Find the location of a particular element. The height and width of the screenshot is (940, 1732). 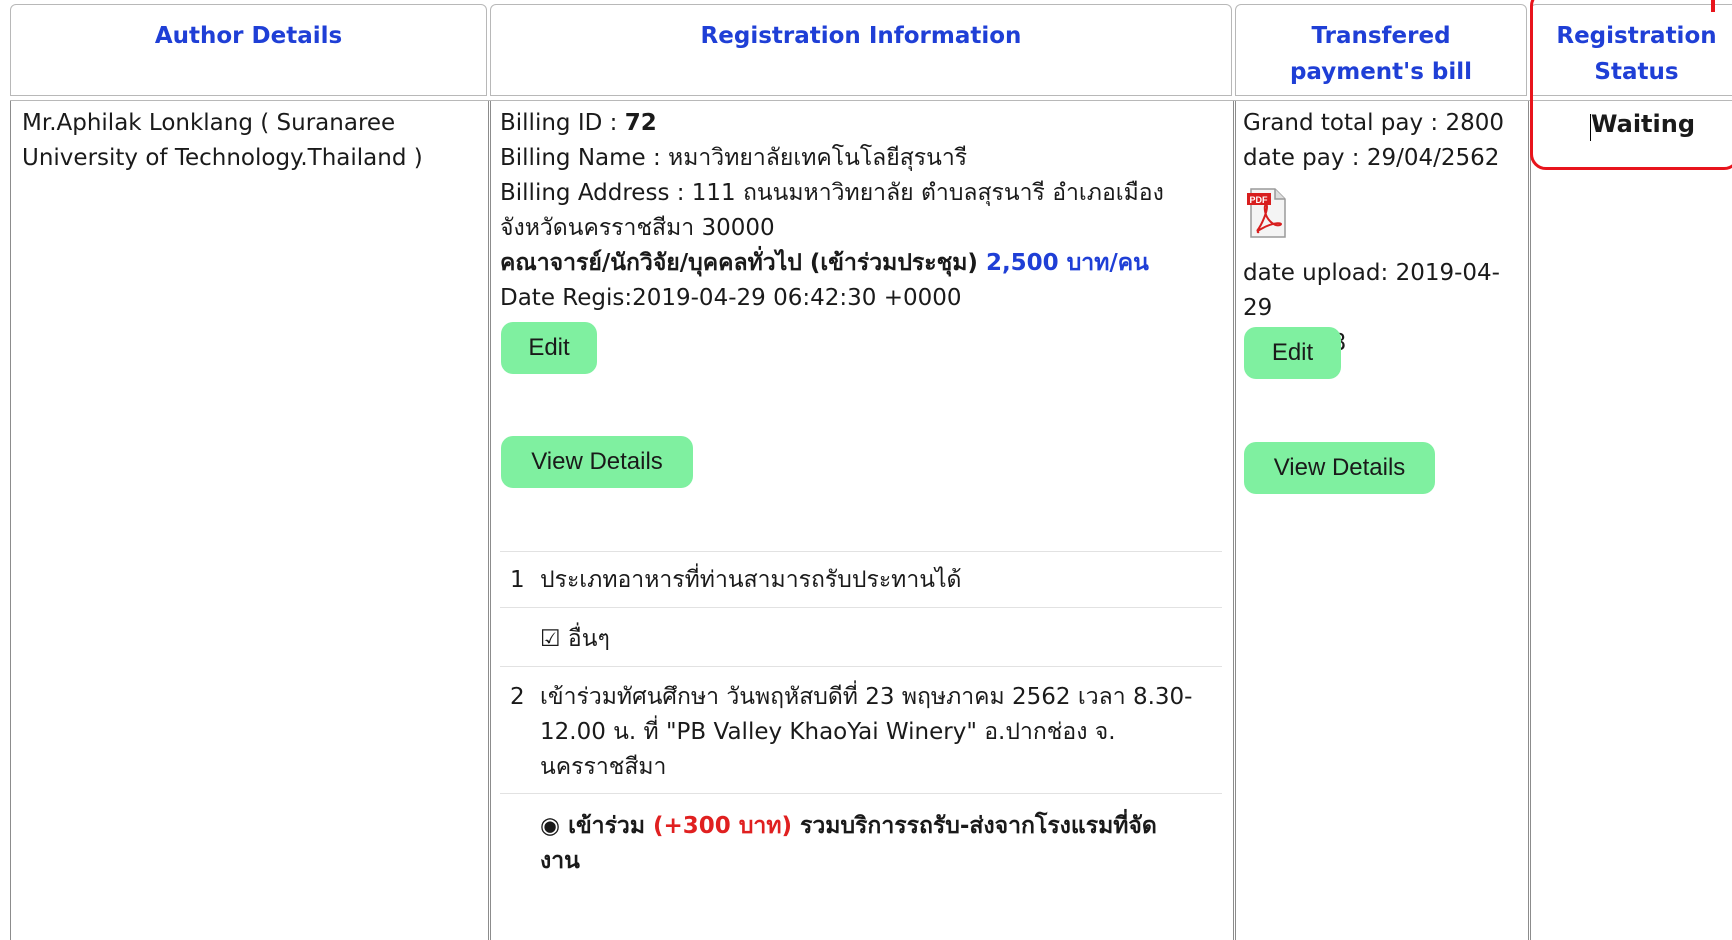

status-value: Waiting is located at coordinates (1643, 124).